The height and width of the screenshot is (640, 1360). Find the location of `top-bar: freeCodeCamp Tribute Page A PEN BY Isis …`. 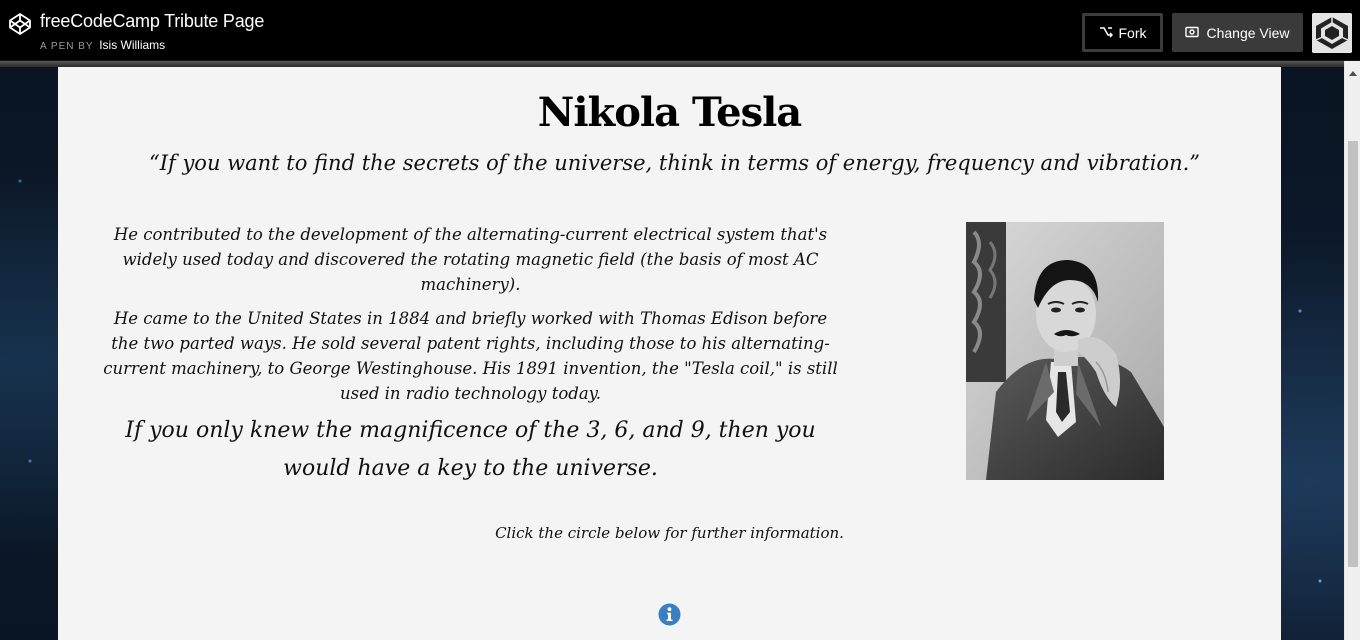

top-bar: freeCodeCamp Tribute Page A PEN BY Isis … is located at coordinates (680, 30).